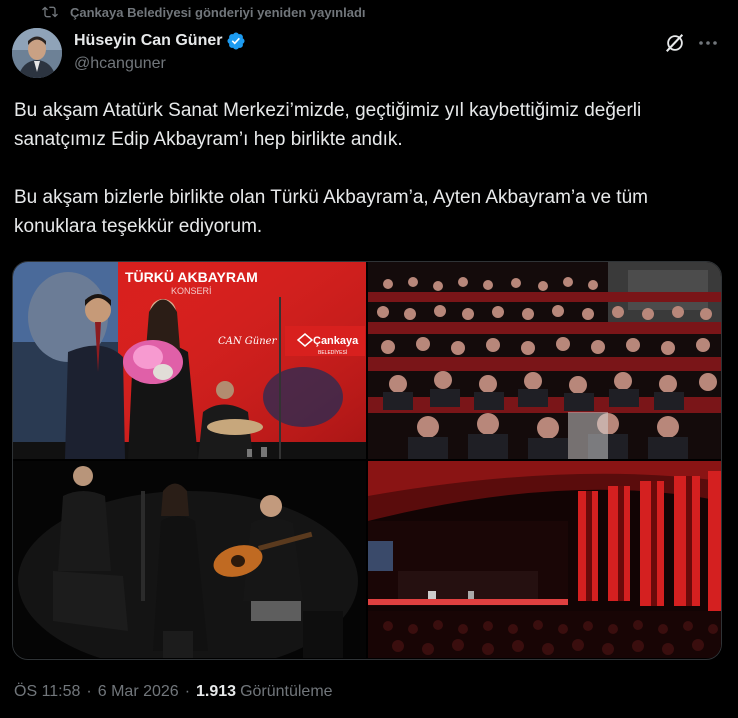 This screenshot has width=738, height=718. I want to click on avatar, so click(37, 53).